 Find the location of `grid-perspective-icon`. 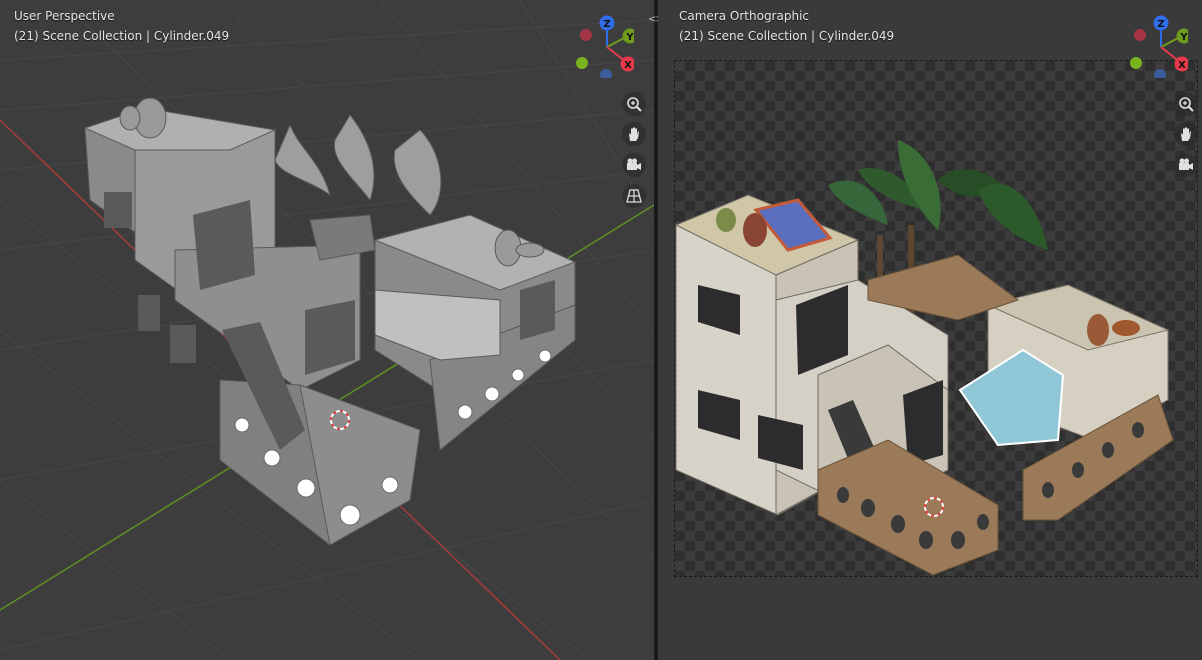

grid-perspective-icon is located at coordinates (634, 196).